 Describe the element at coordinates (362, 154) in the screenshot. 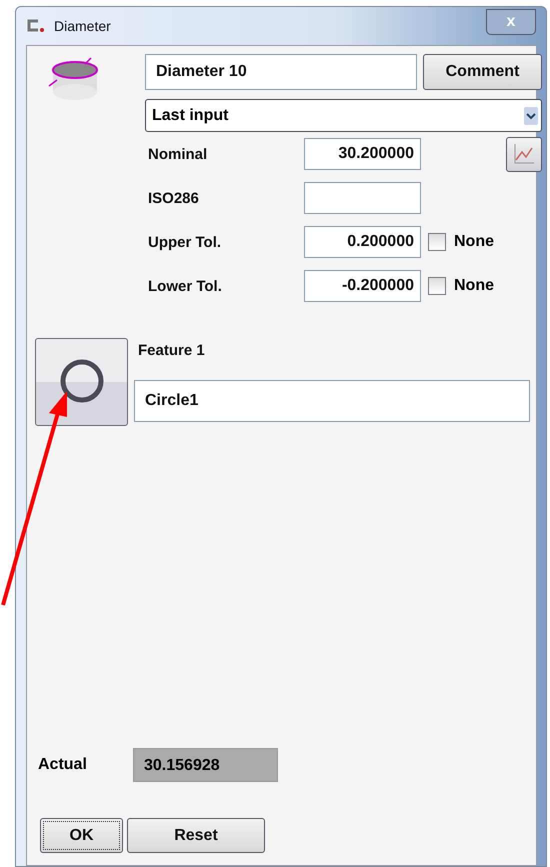

I see `number-field: 30.200000` at that location.